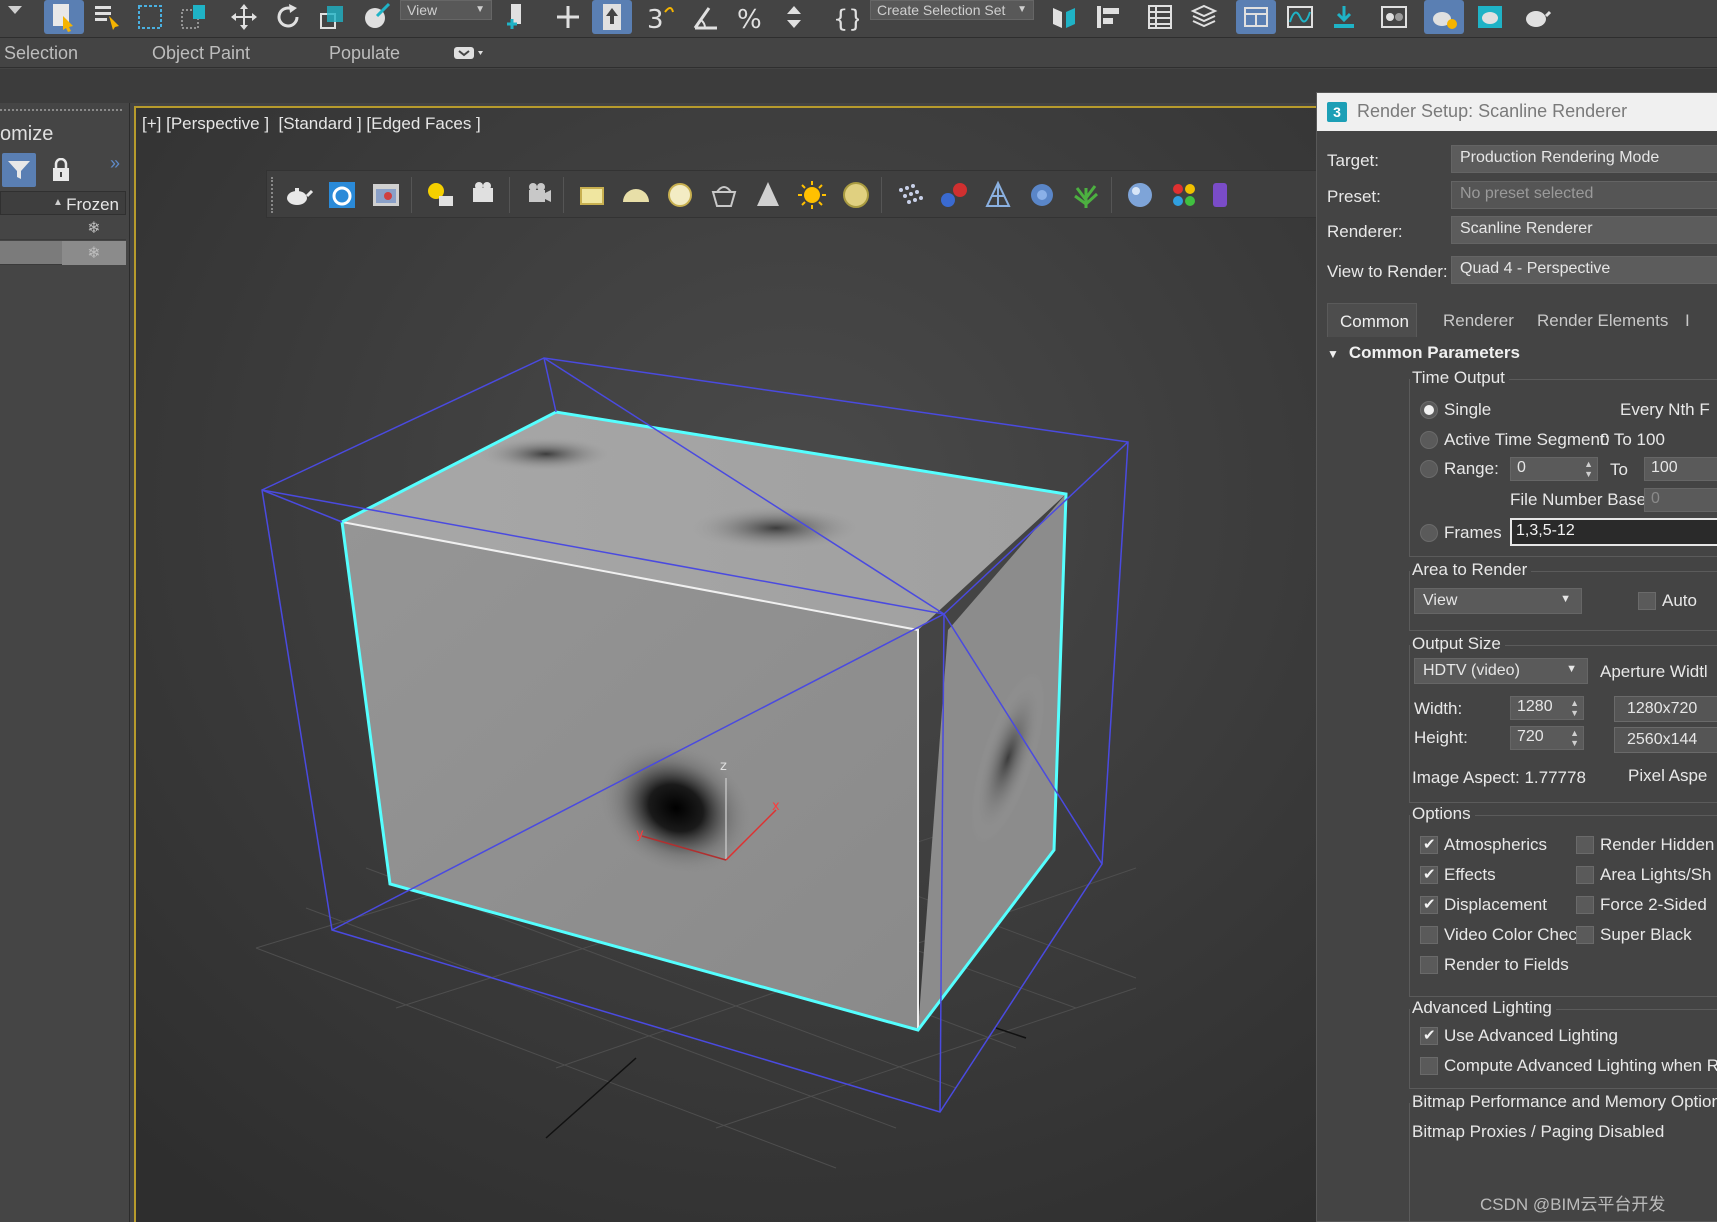 The width and height of the screenshot is (1717, 1222). Describe the element at coordinates (1501, 671) in the screenshot. I see `output-size-preset-dropdown: HDTV (video) ▼` at that location.